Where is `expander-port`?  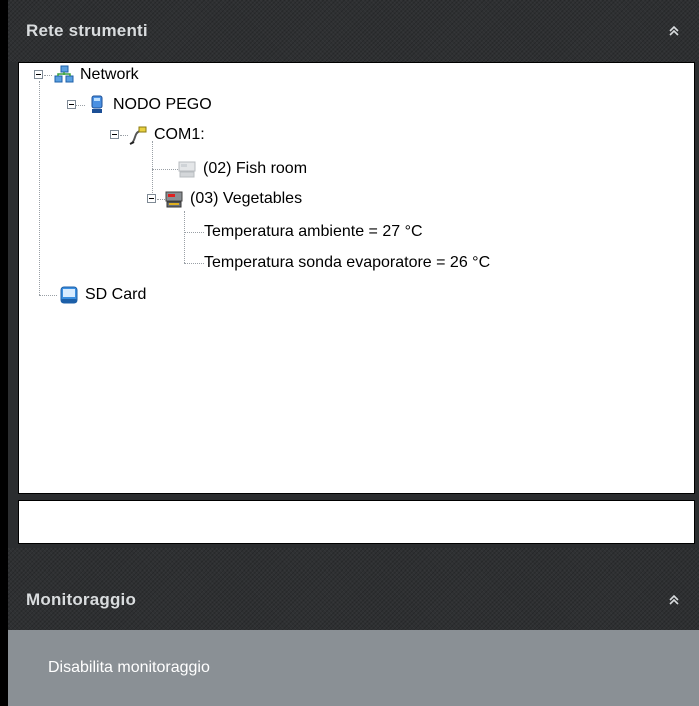
expander-port is located at coordinates (114, 134).